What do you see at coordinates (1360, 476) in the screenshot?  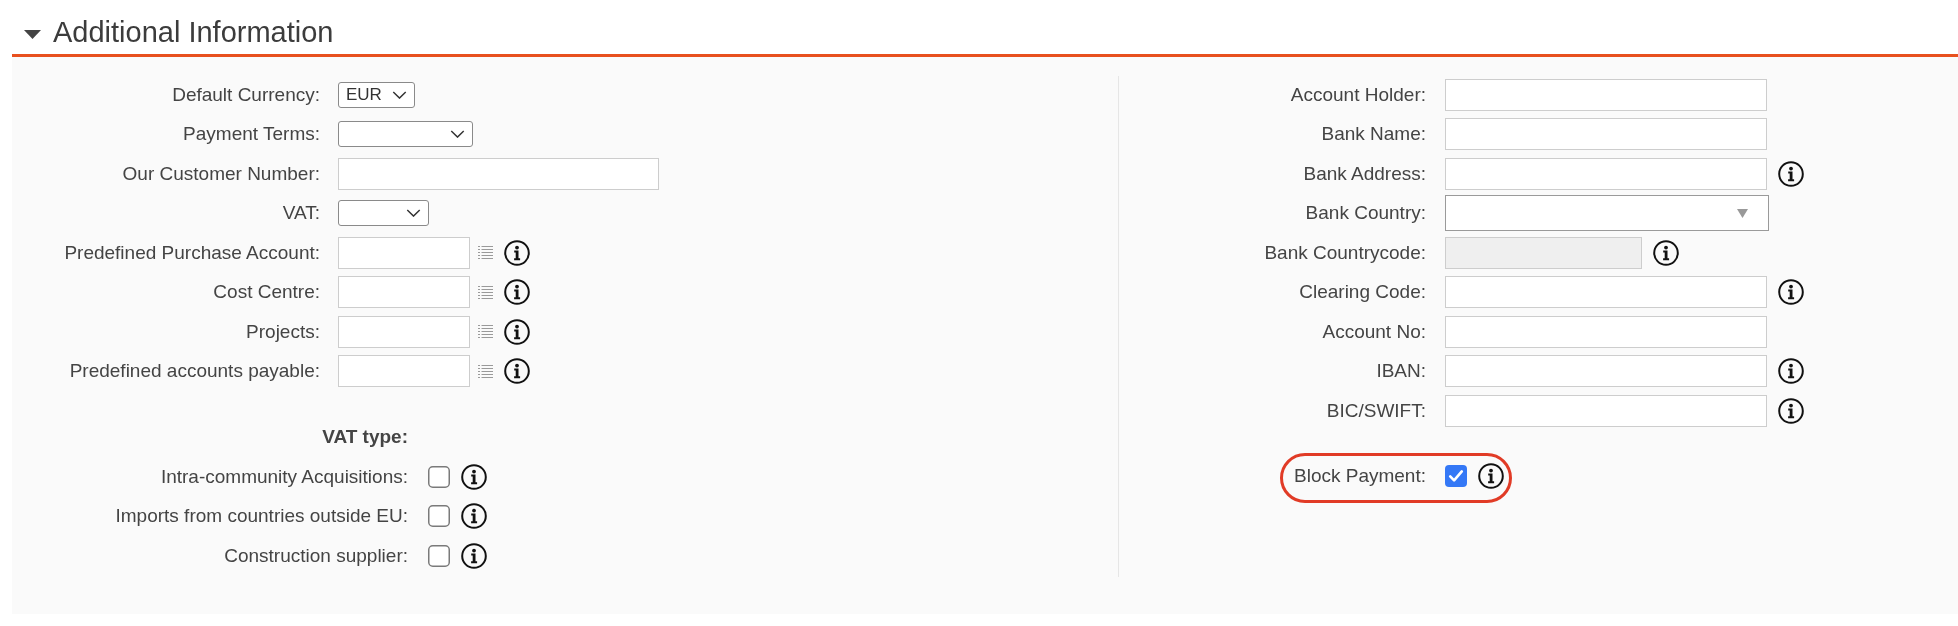 I see `checkbox-label: Block Payment:` at bounding box center [1360, 476].